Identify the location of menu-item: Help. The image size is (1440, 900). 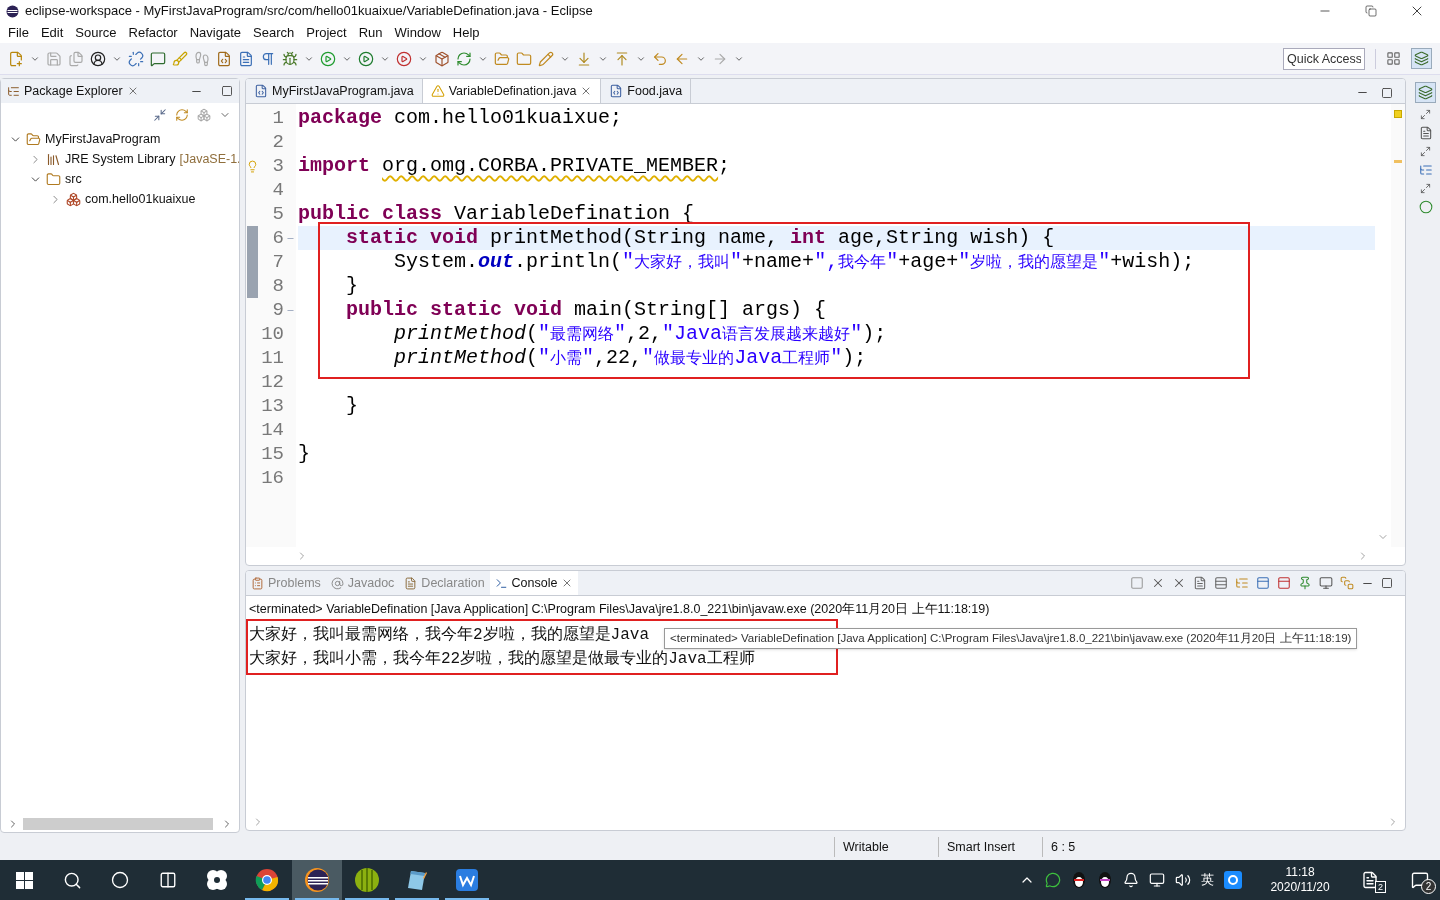
(466, 32).